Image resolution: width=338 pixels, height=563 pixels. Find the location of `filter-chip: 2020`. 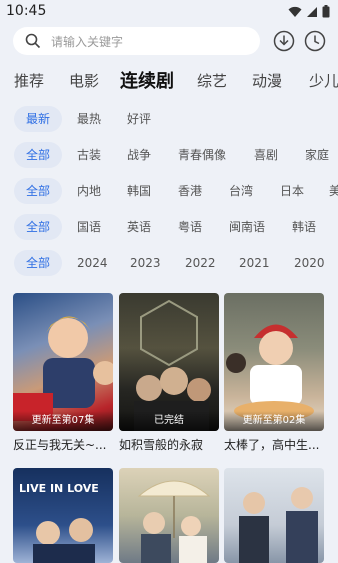

filter-chip: 2020 is located at coordinates (309, 263).